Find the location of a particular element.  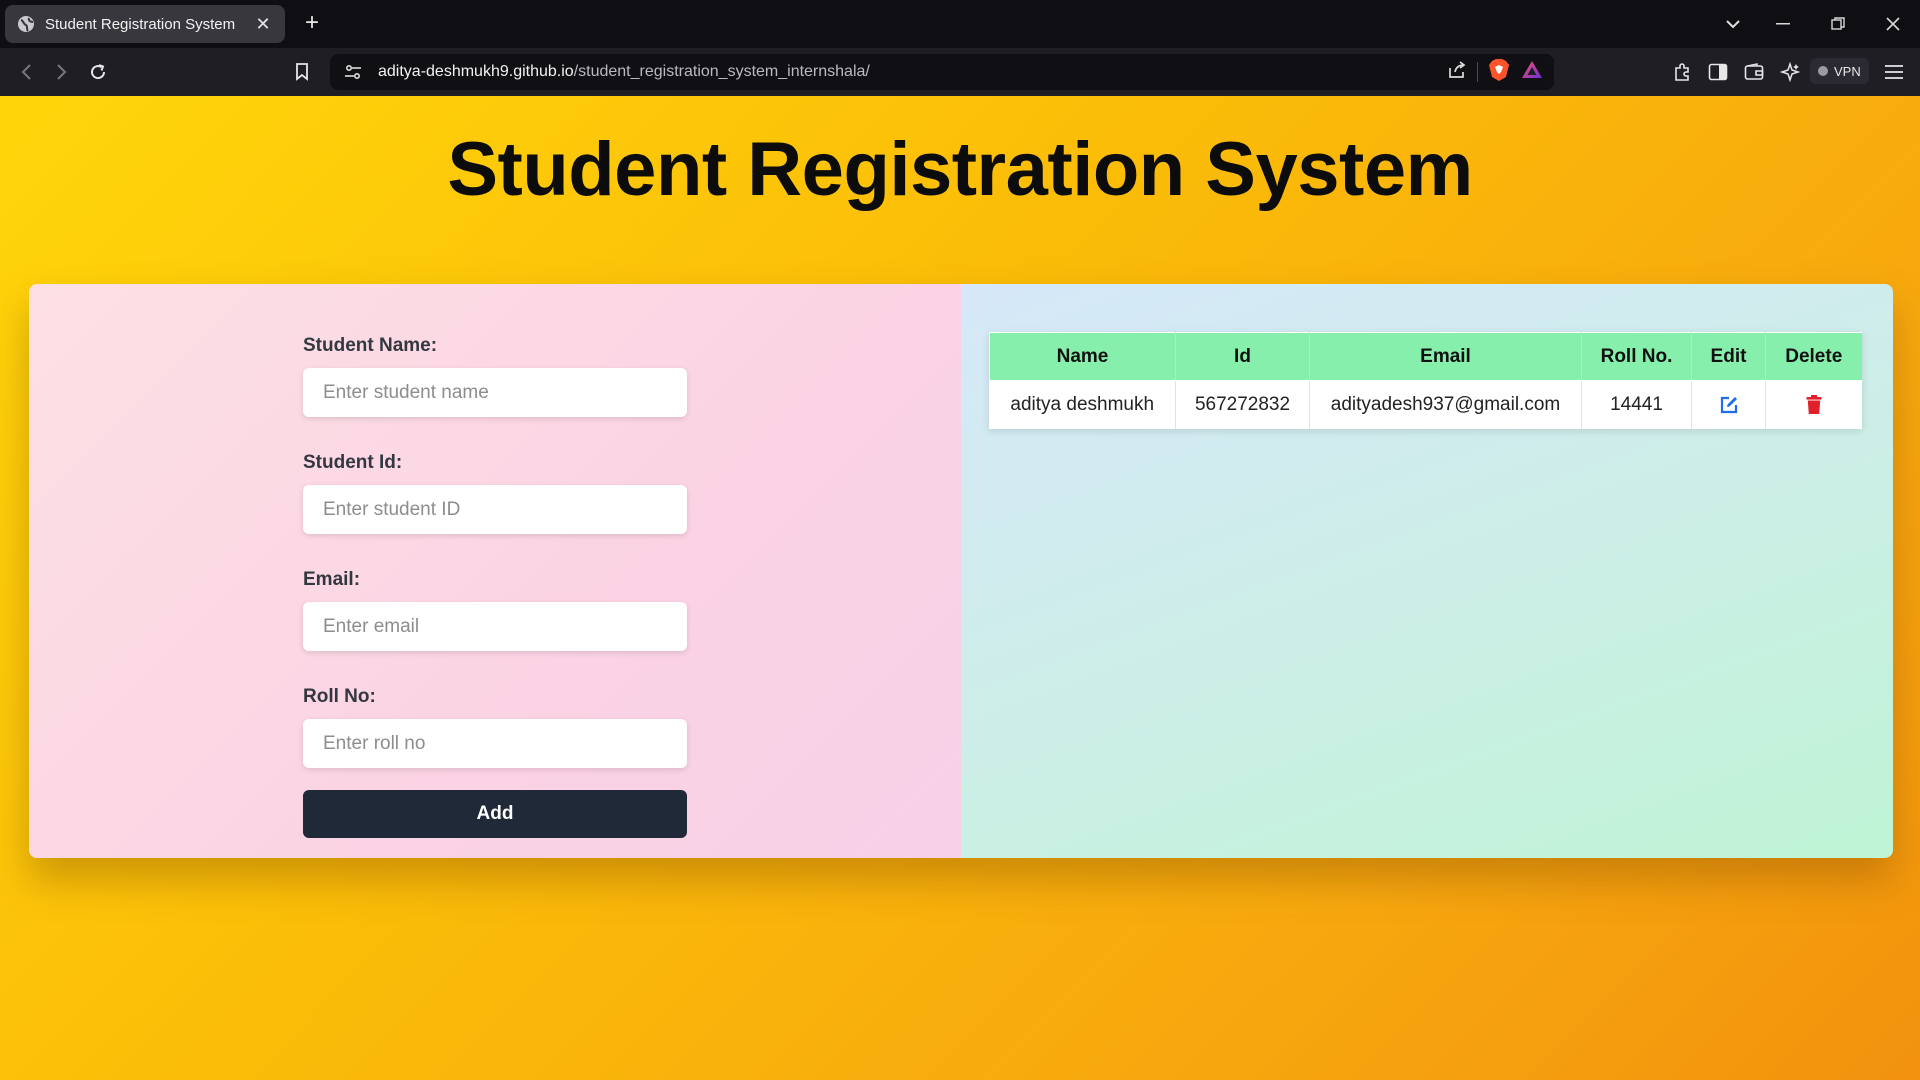

leo-ai-icon is located at coordinates (1790, 72).